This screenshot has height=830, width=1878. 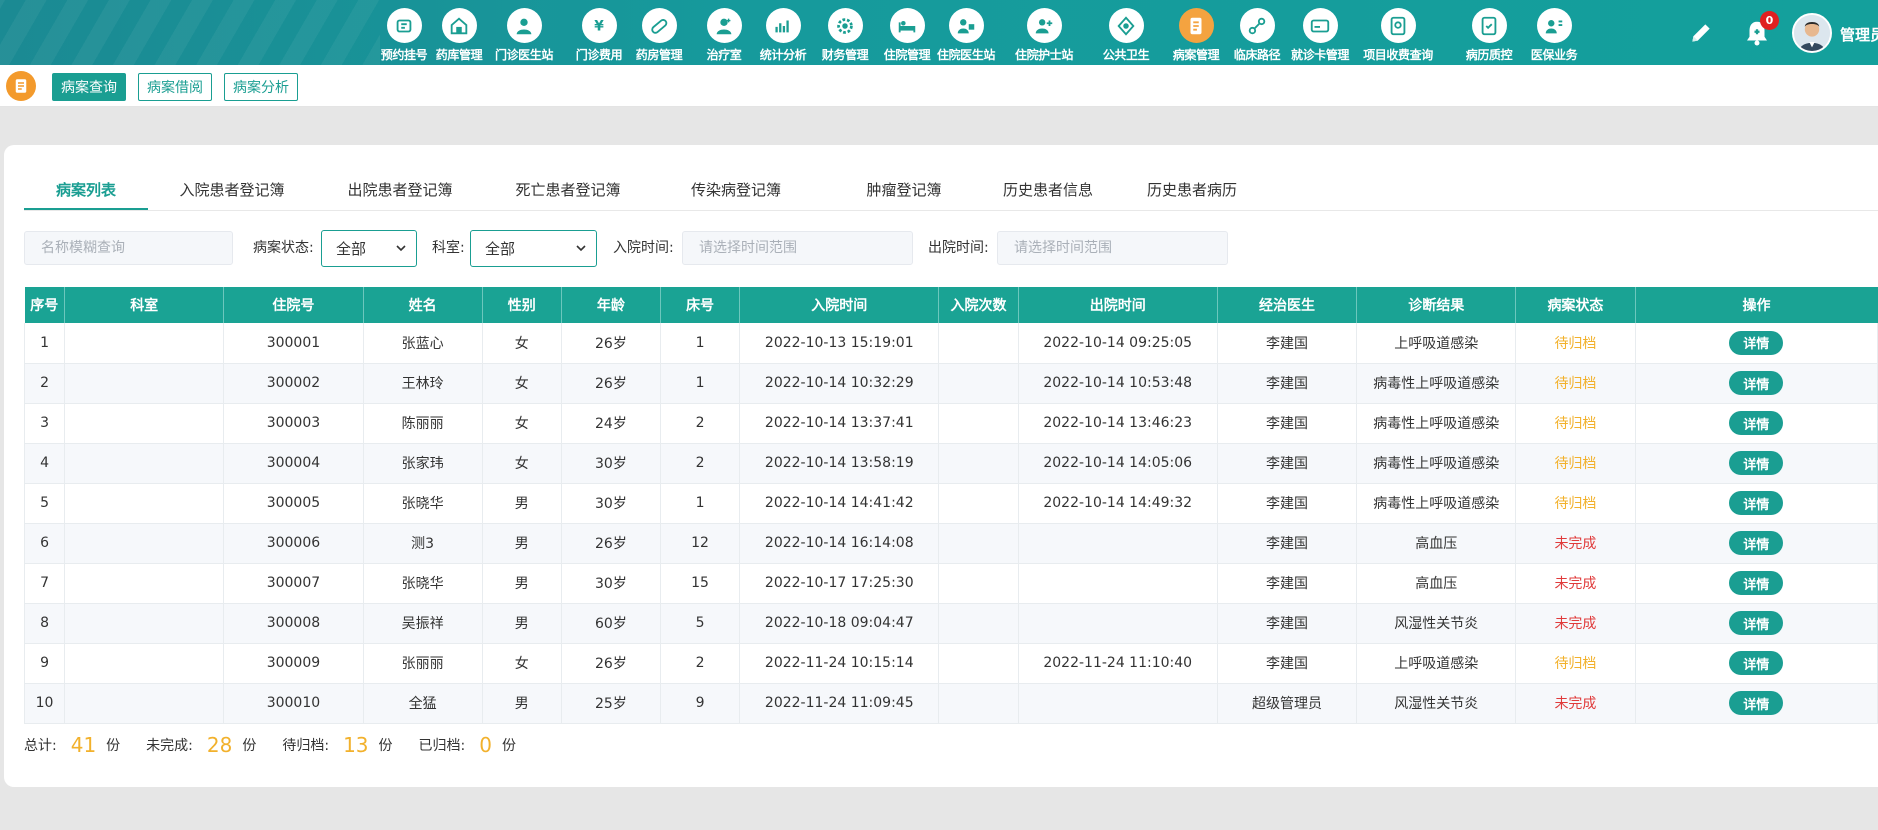 I want to click on nav-item-insurance: 医保业务, so click(x=1554, y=32).